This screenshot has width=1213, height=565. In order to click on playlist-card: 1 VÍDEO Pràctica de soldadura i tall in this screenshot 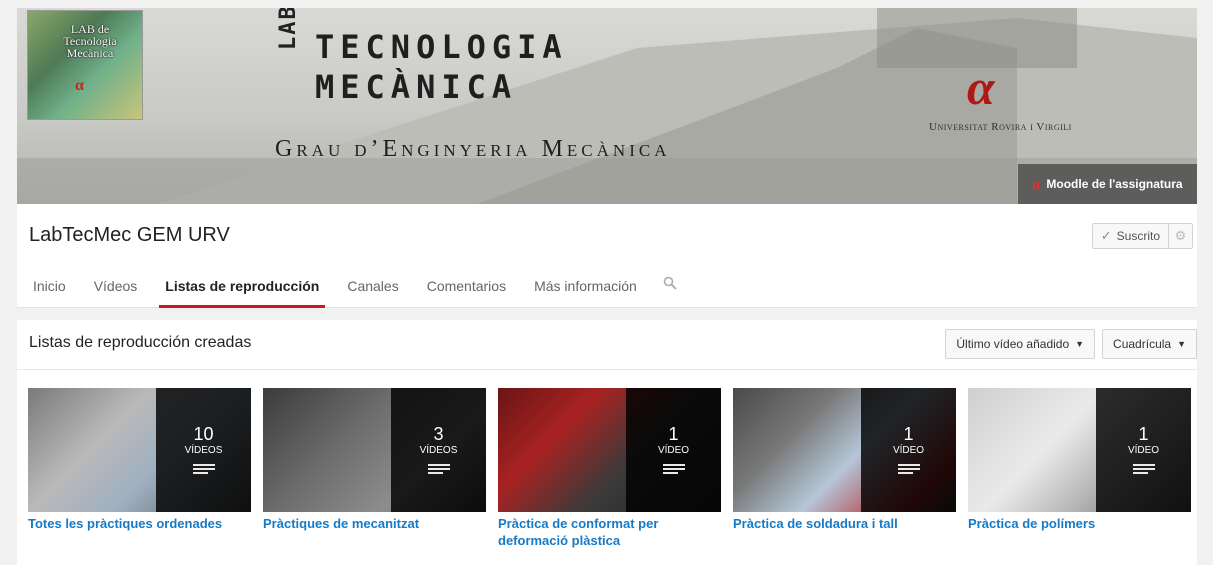, I will do `click(844, 468)`.